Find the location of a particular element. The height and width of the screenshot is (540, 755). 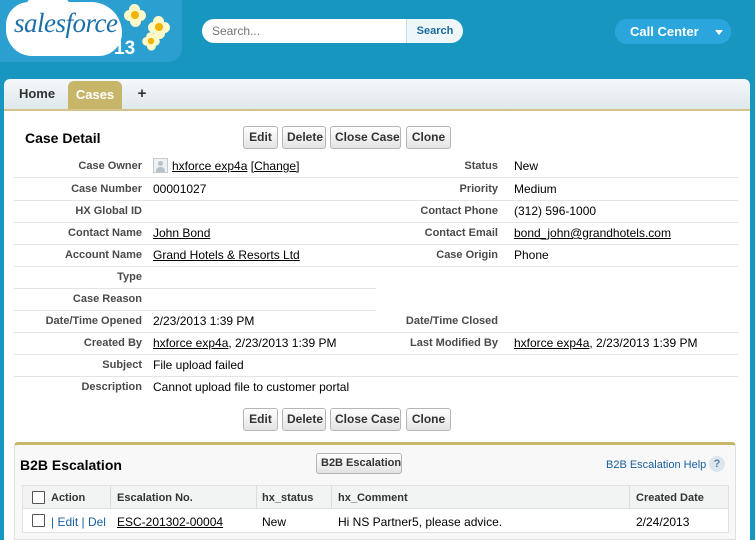

column-header: hx_Comment is located at coordinates (373, 498).